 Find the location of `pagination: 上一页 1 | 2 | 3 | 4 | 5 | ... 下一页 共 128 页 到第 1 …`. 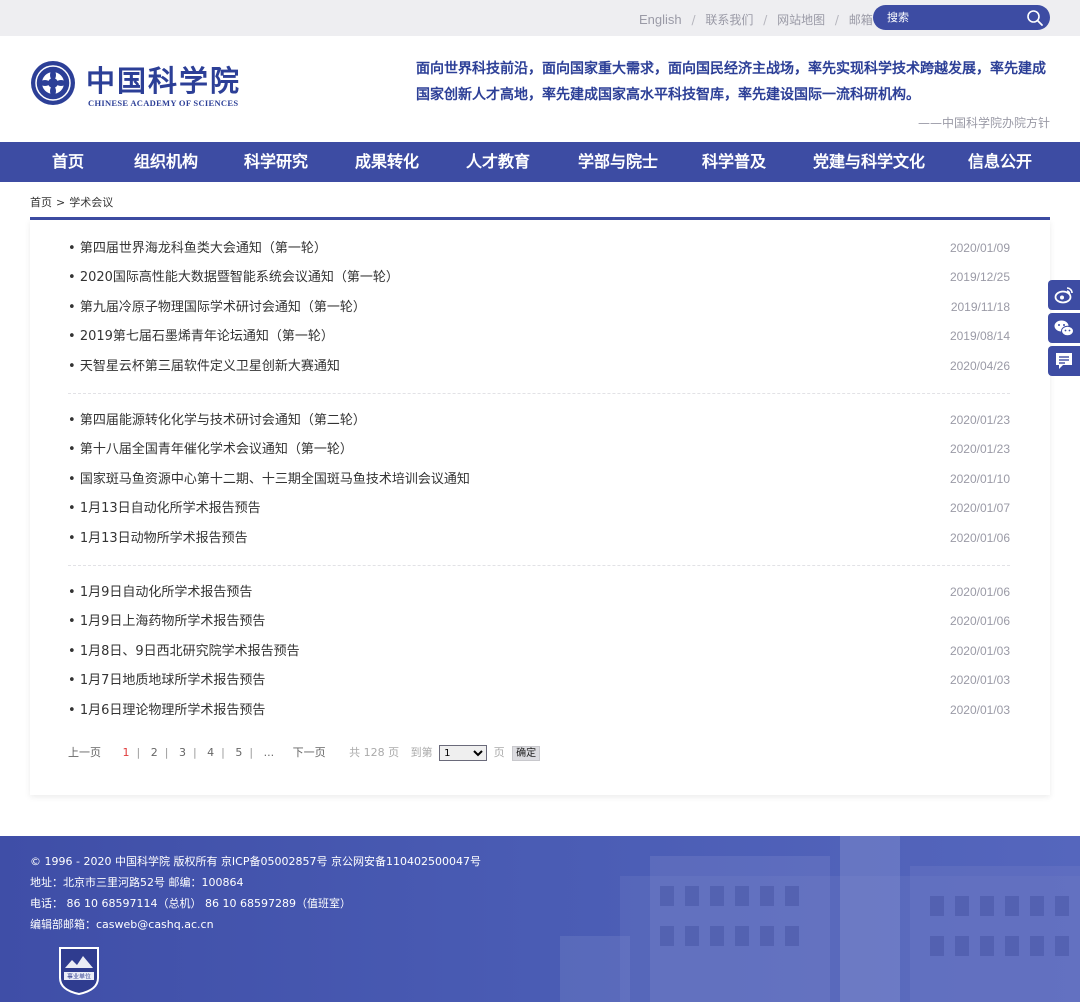

pagination: 上一页 1 | 2 | 3 | 4 | 5 | ... 下一页 共 128 页 到第 1 … is located at coordinates (304, 753).